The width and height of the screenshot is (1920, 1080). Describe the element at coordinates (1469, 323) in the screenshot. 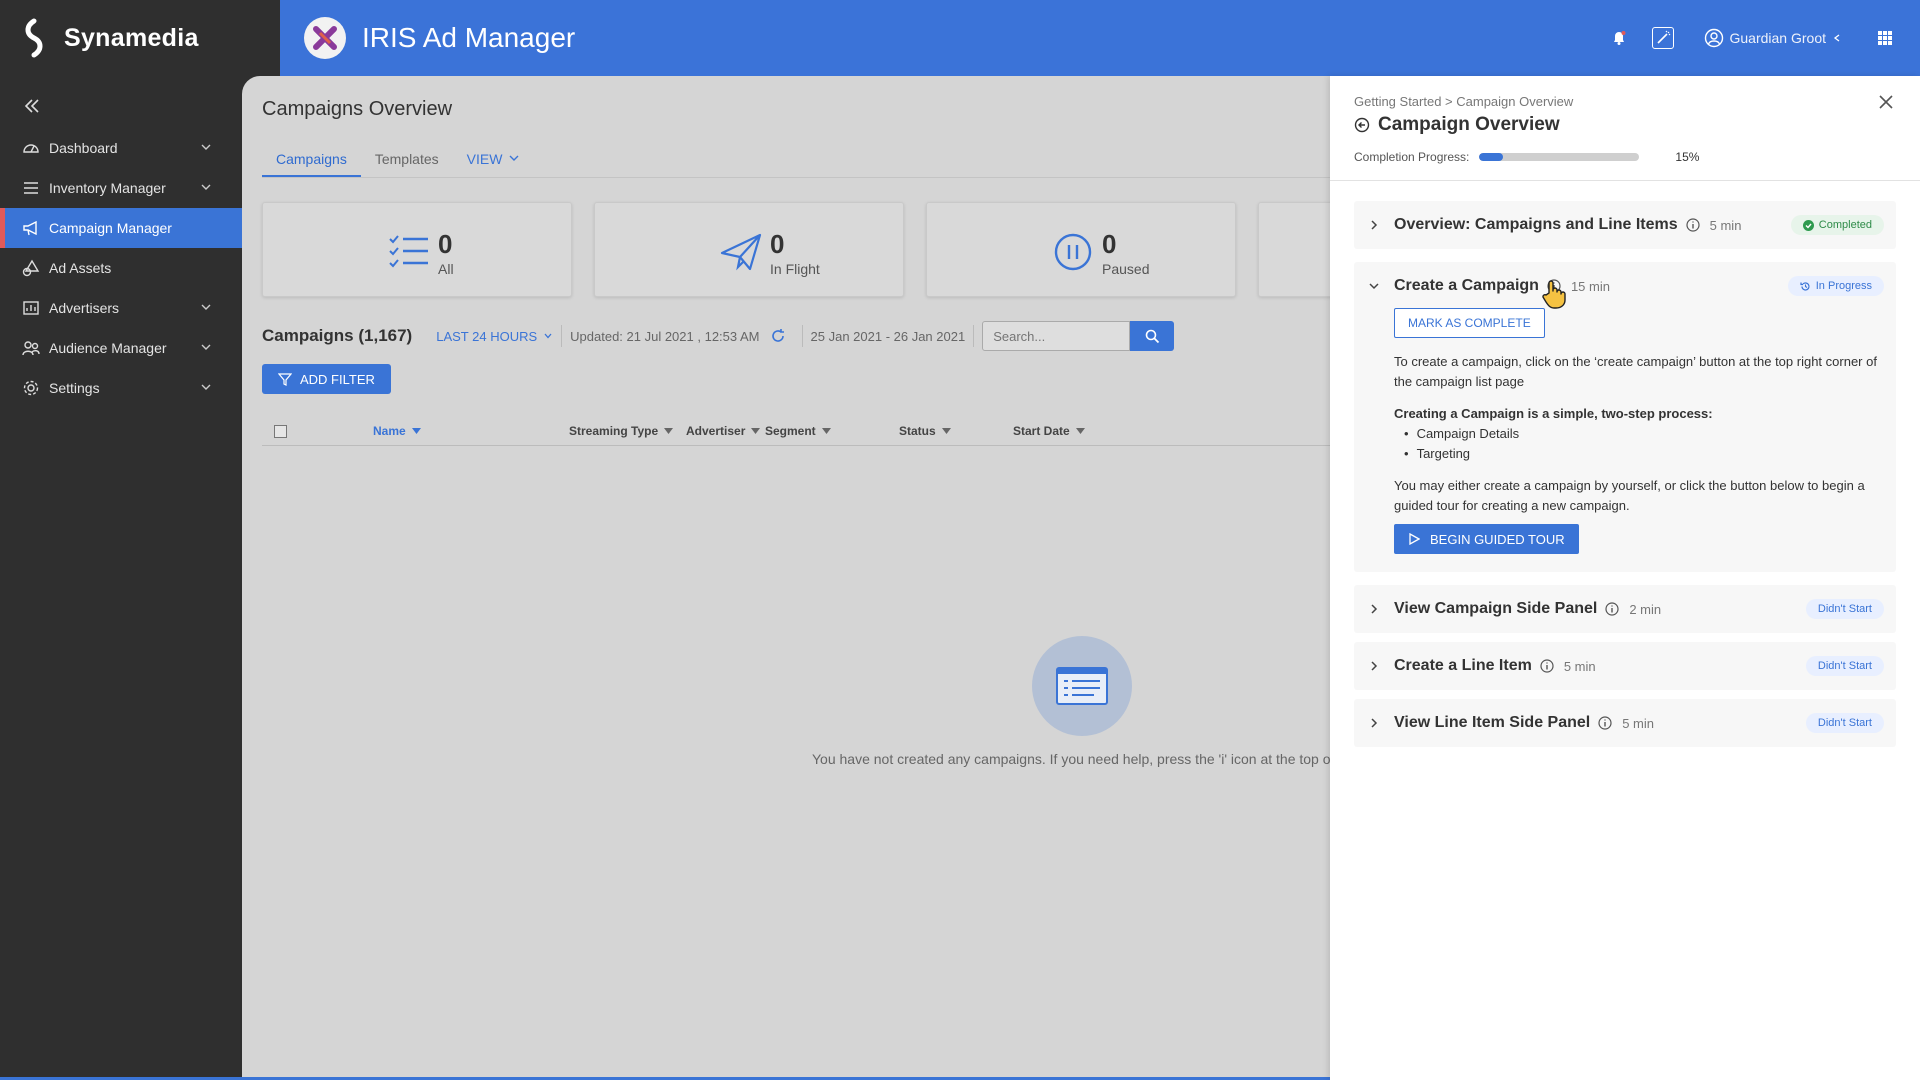

I see `mark-as-complete-button: MARK AS COMPLETE` at that location.